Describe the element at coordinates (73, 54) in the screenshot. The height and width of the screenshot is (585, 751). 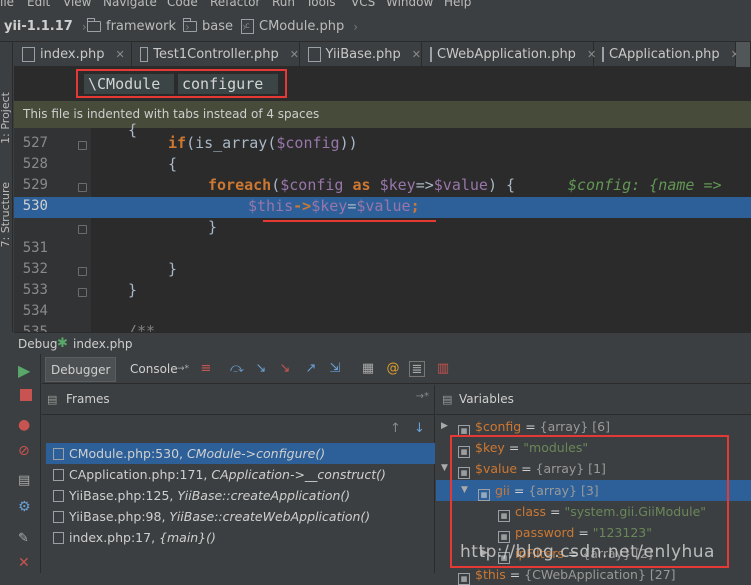
I see `tab-index-php: index.php ✕` at that location.